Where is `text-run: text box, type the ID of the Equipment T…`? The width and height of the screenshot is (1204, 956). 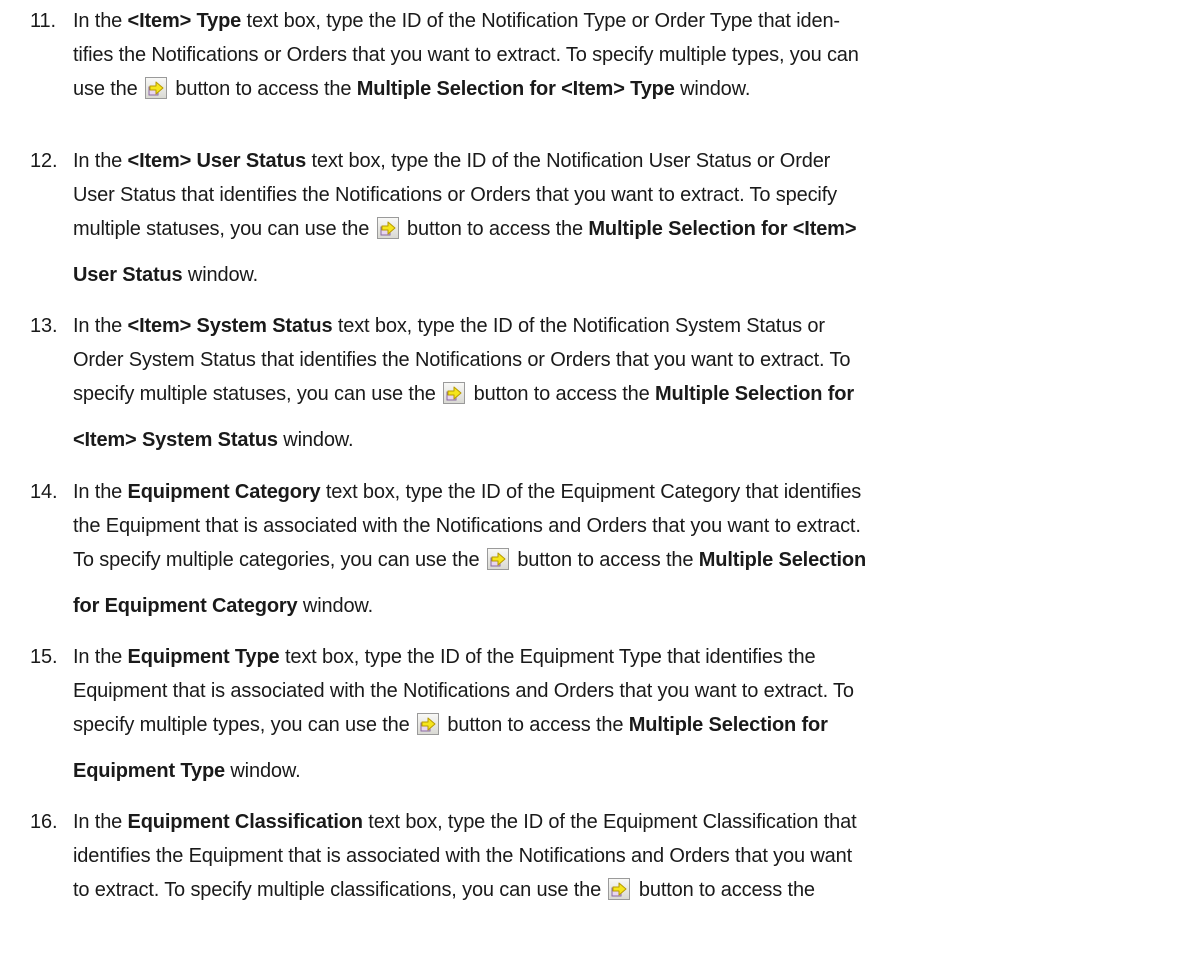
text-run: text box, type the ID of the Equipment T… is located at coordinates (547, 657).